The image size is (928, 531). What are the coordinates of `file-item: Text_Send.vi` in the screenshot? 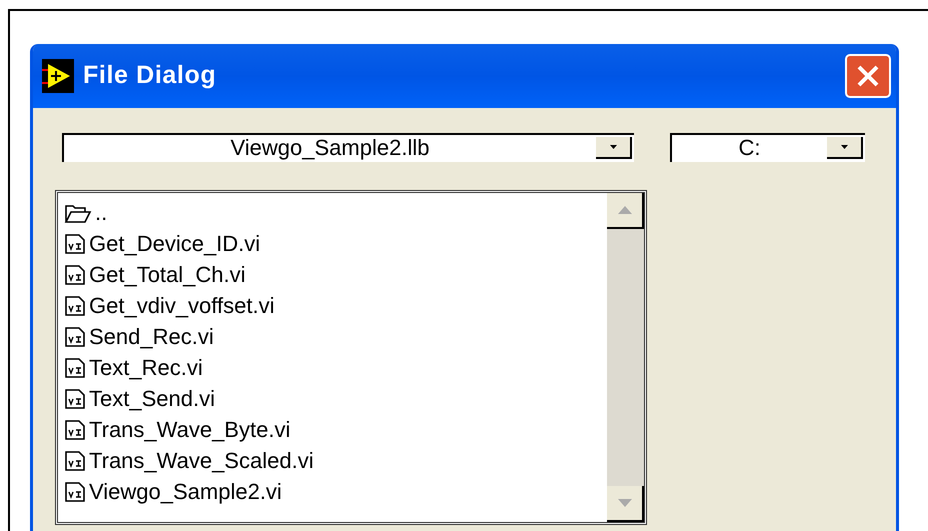 It's located at (335, 398).